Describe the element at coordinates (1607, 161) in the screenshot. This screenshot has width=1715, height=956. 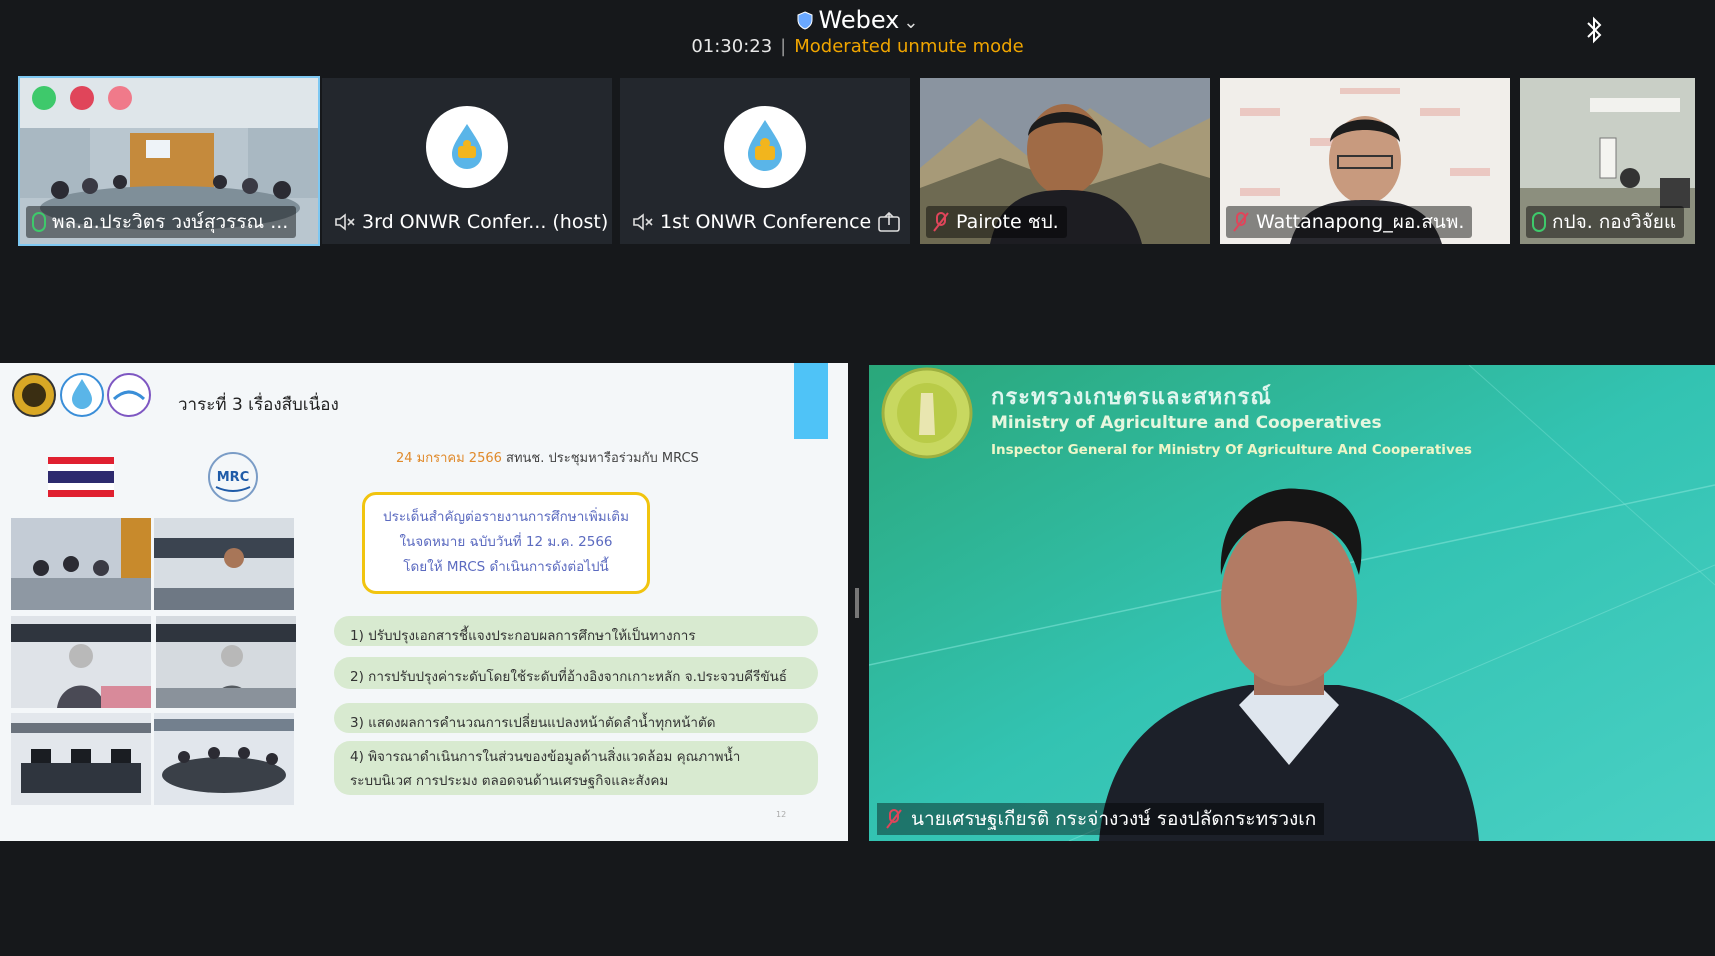
I see `participant-tile: กปจ. กองวิจัยแ` at that location.